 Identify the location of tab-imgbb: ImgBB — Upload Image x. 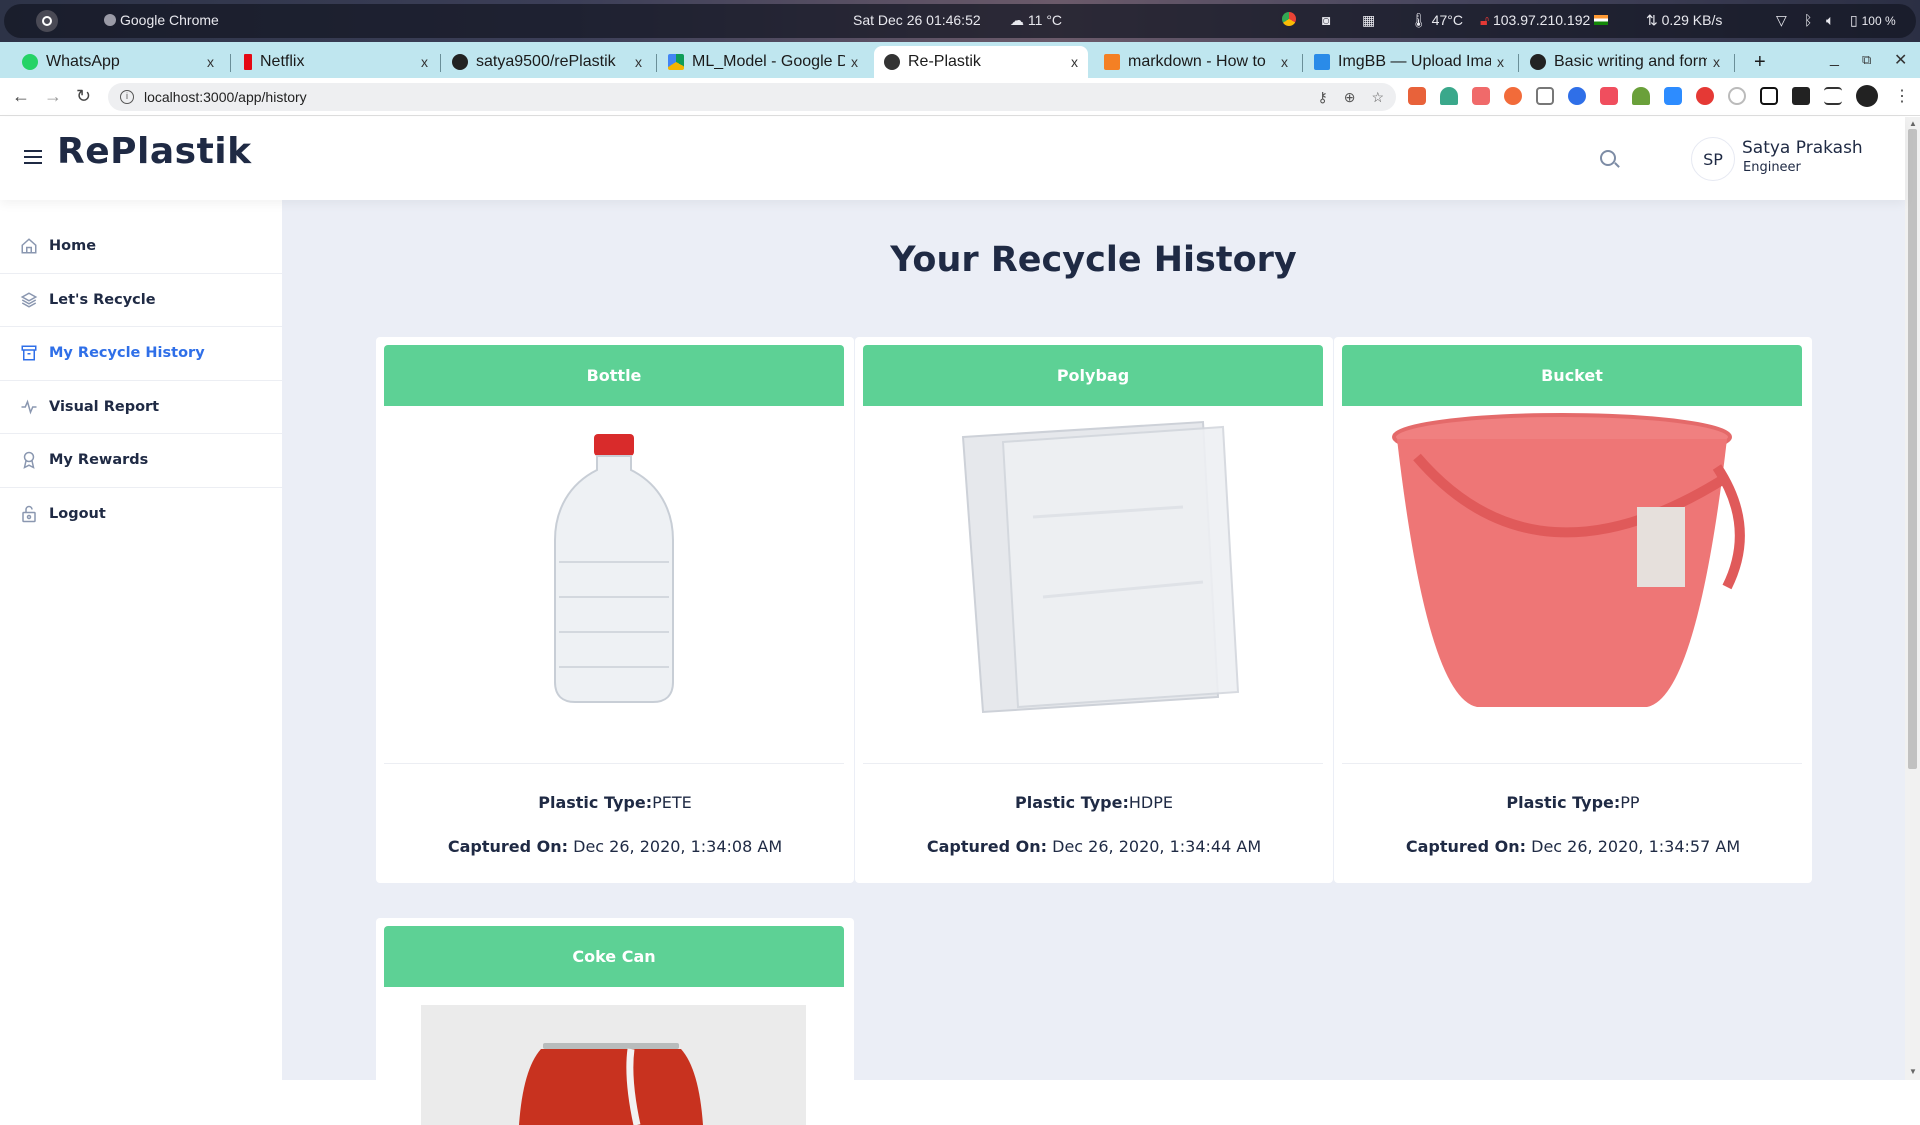
(1409, 62).